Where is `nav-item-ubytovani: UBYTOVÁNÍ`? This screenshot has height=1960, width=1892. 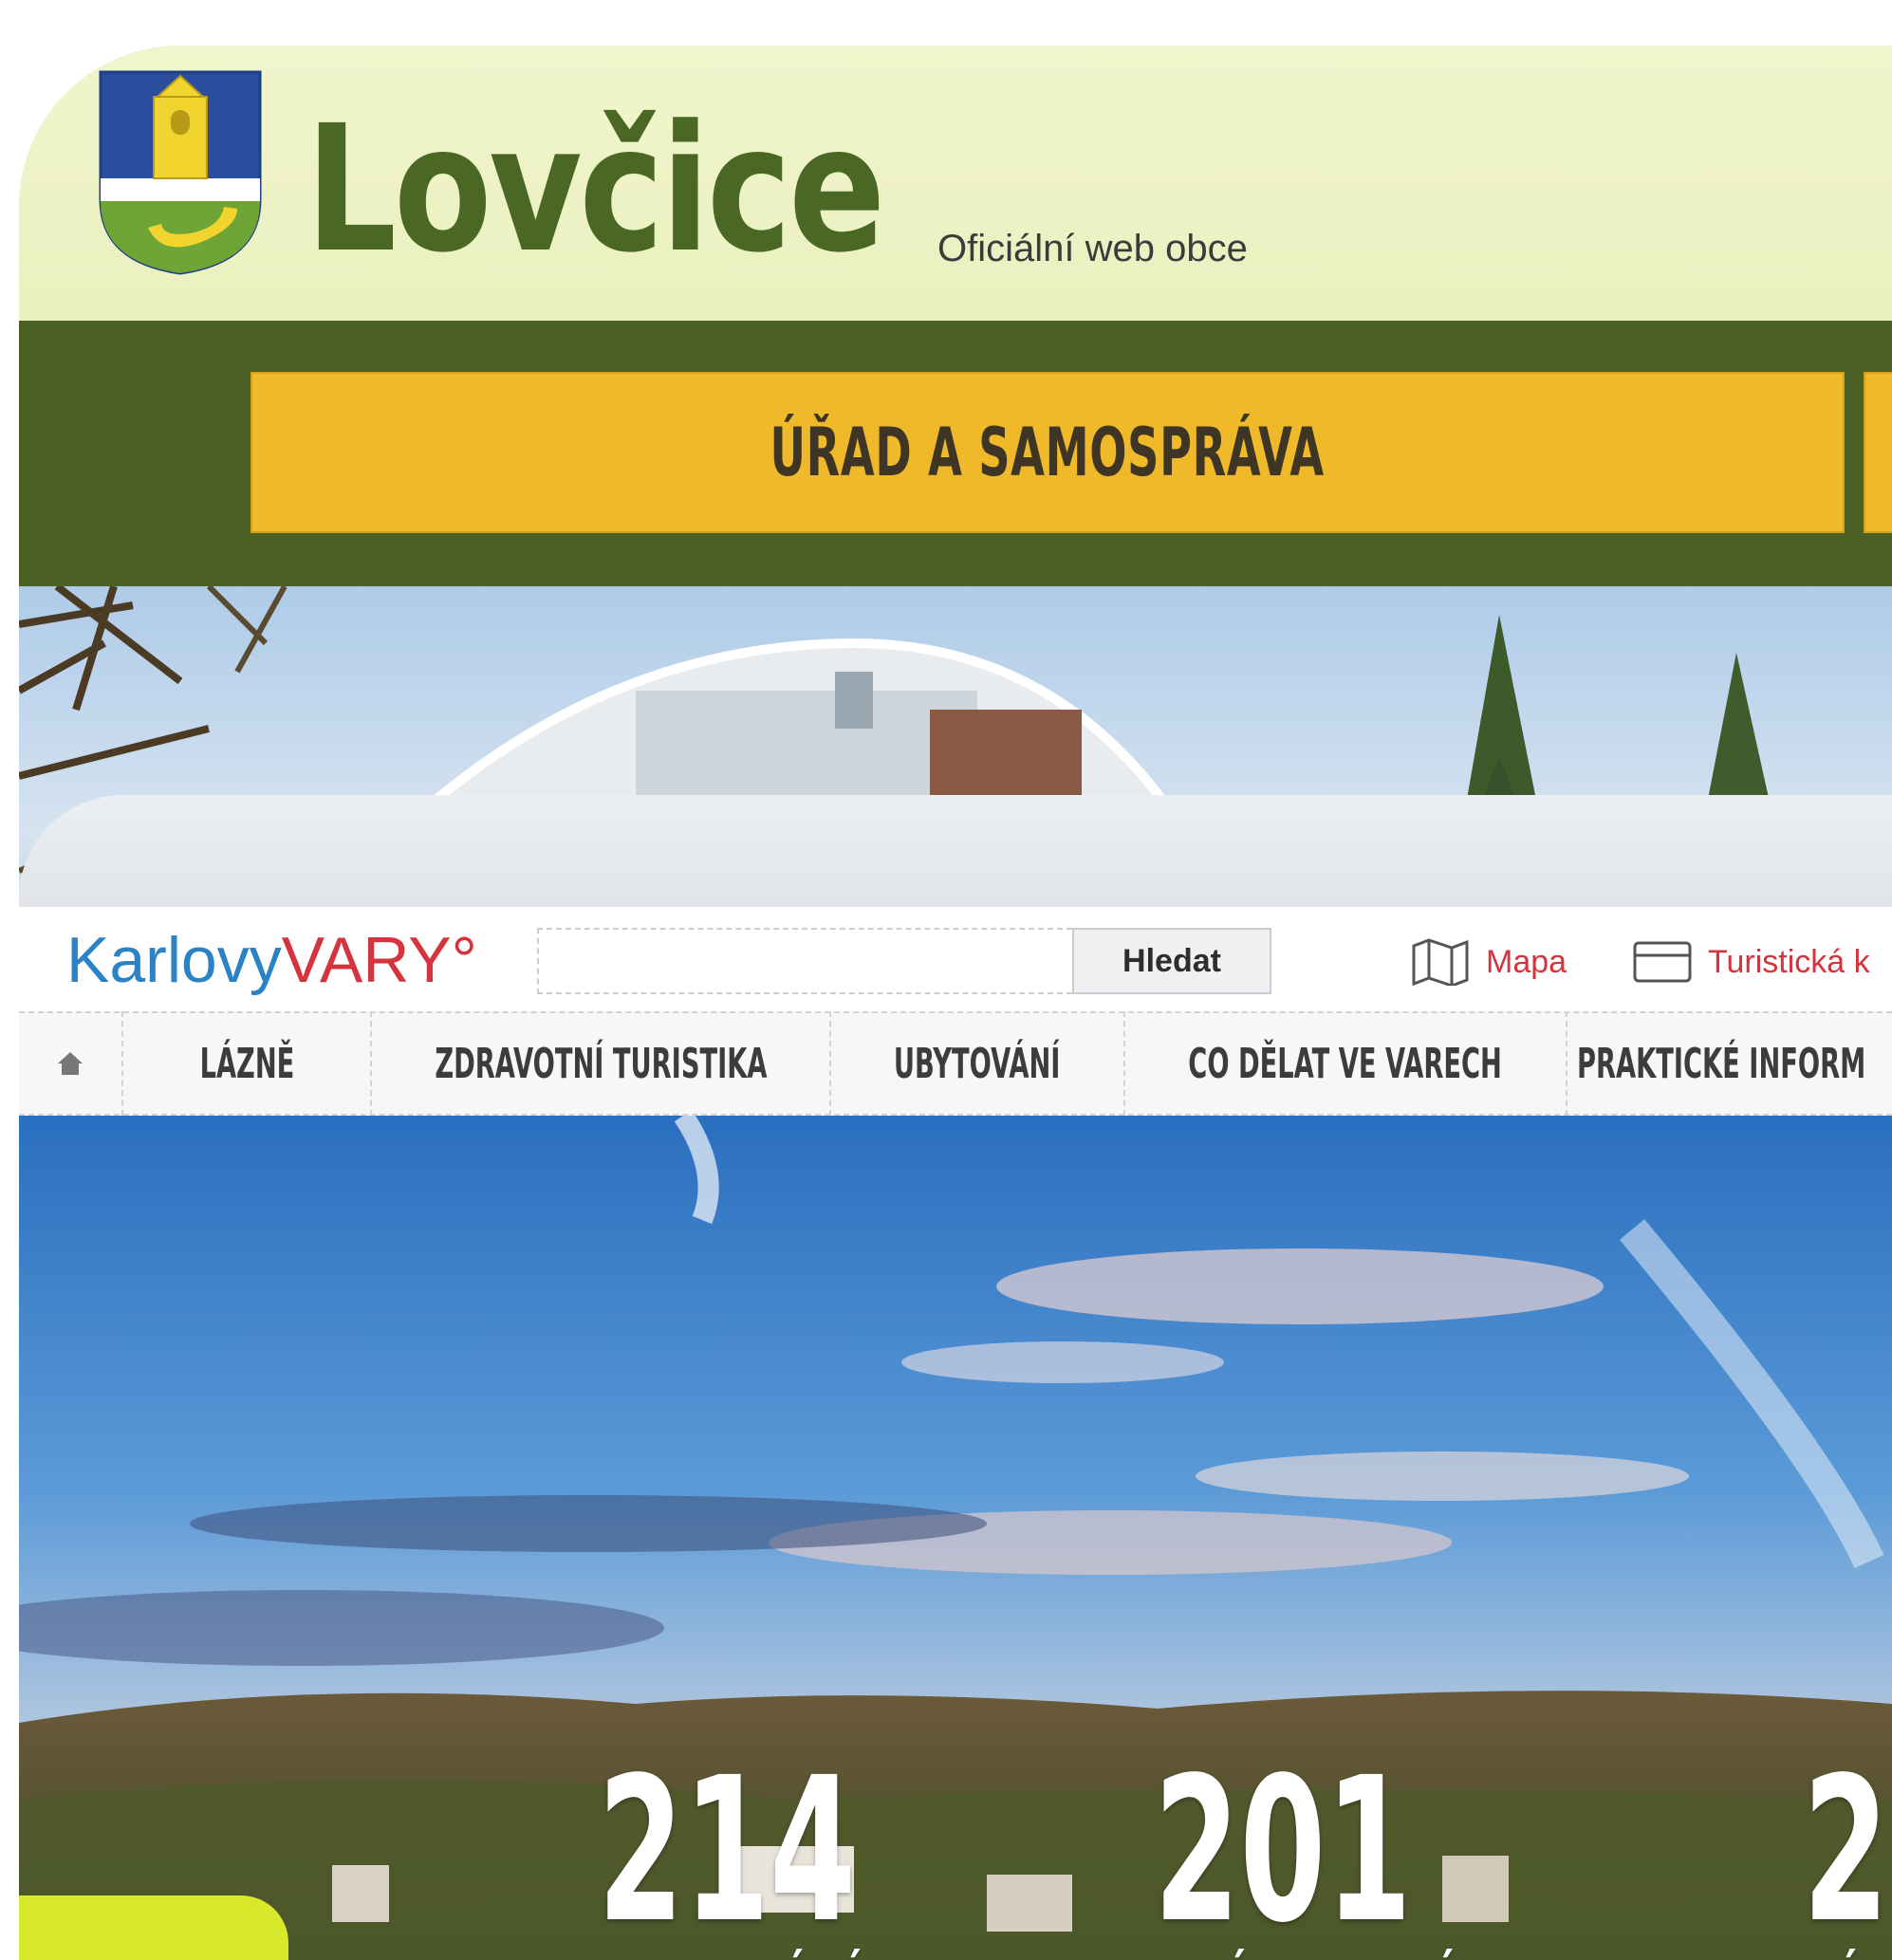
nav-item-ubytovani: UBYTOVÁNÍ is located at coordinates (978, 1064).